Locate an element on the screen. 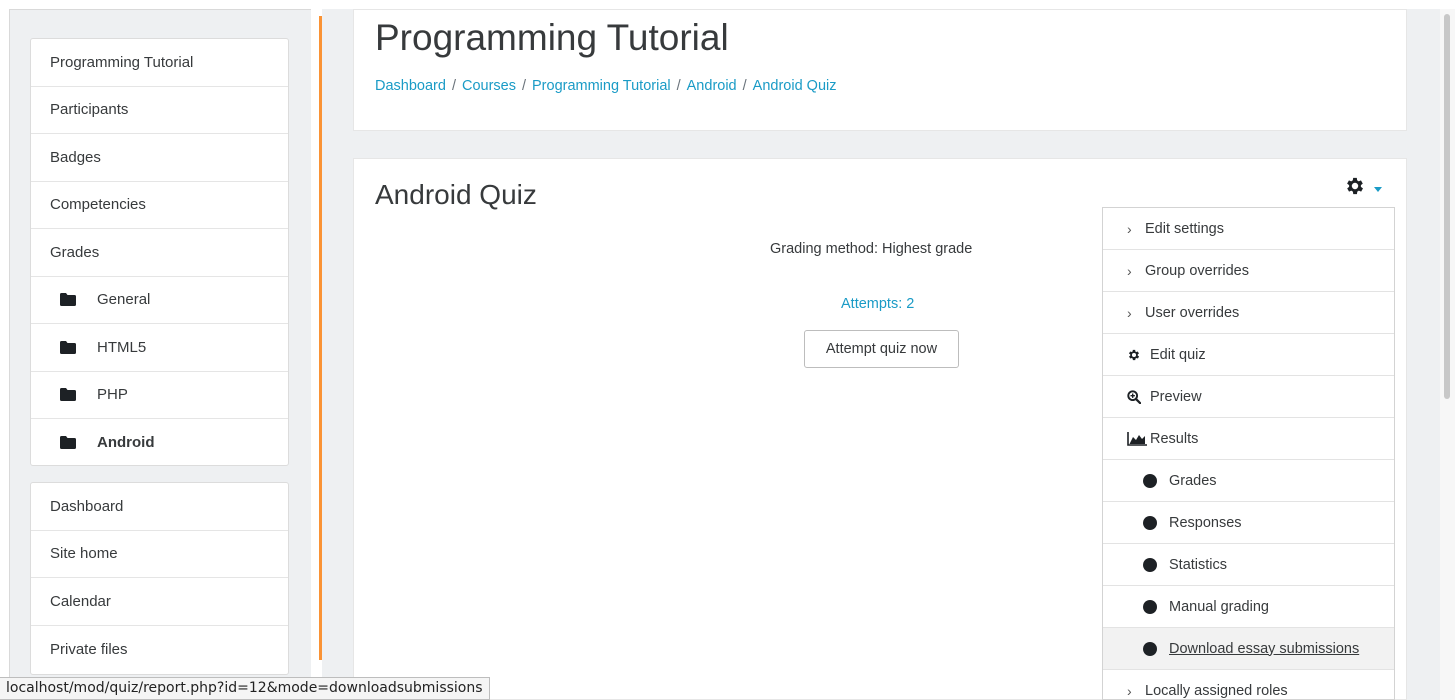 This screenshot has height=700, width=1455. nav-item-label: Calendar is located at coordinates (80, 601).